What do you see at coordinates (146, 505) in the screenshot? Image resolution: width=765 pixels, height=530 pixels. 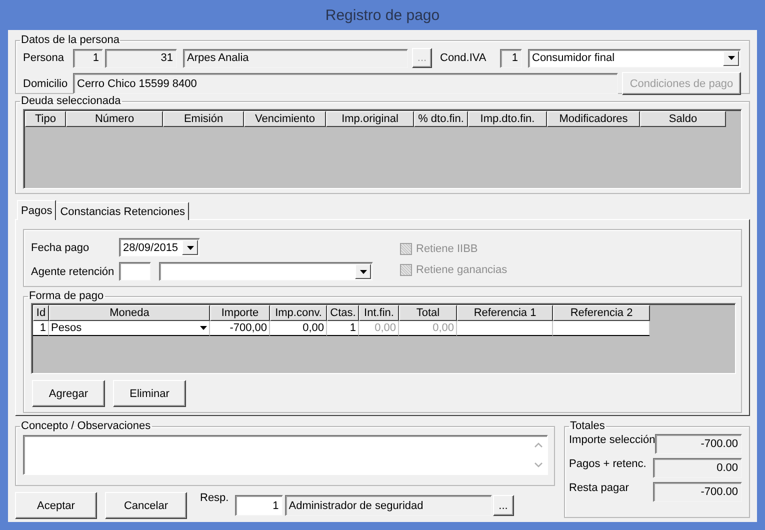 I see `dialog-button: Cancelar` at bounding box center [146, 505].